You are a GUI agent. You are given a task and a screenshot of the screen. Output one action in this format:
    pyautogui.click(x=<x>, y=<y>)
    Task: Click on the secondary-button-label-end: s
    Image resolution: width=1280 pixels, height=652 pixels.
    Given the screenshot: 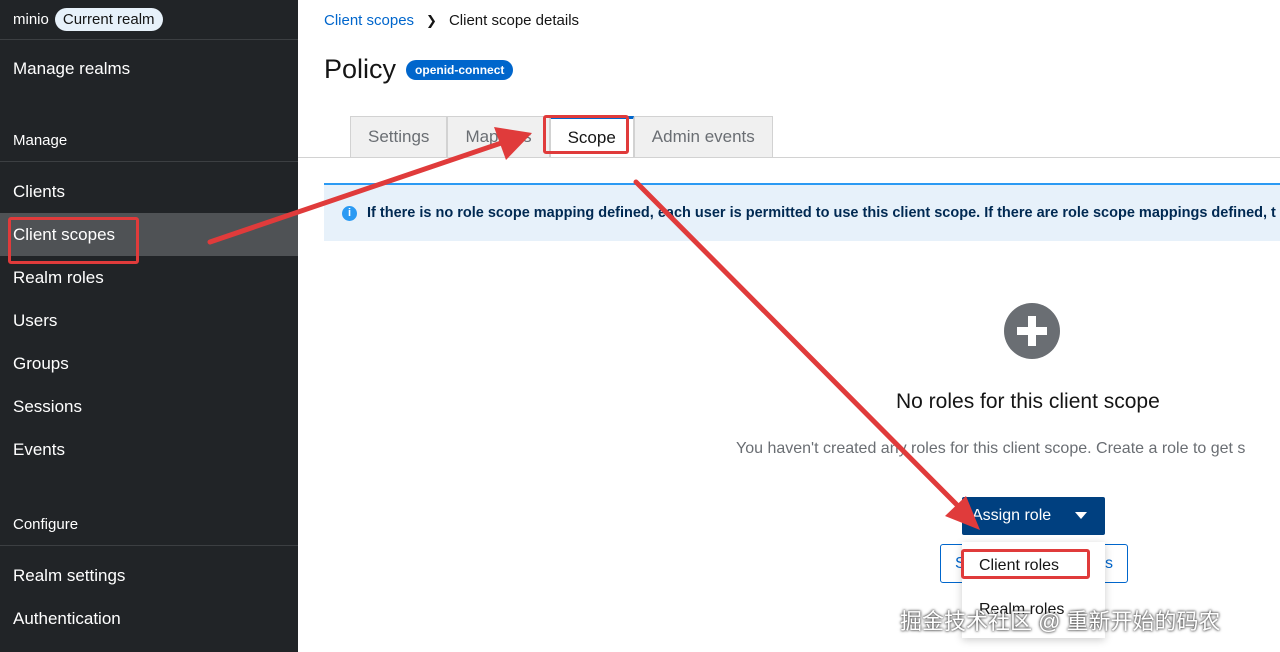 What is the action you would take?
    pyautogui.click(x=1109, y=563)
    